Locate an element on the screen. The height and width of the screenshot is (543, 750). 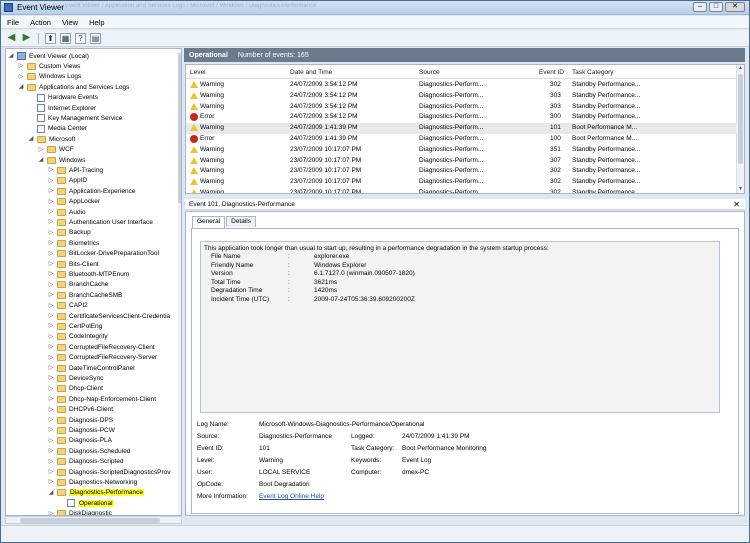
tree-node: ▷ Dhcp-Nap-Enforcement-Client is located at coordinates (102, 399).